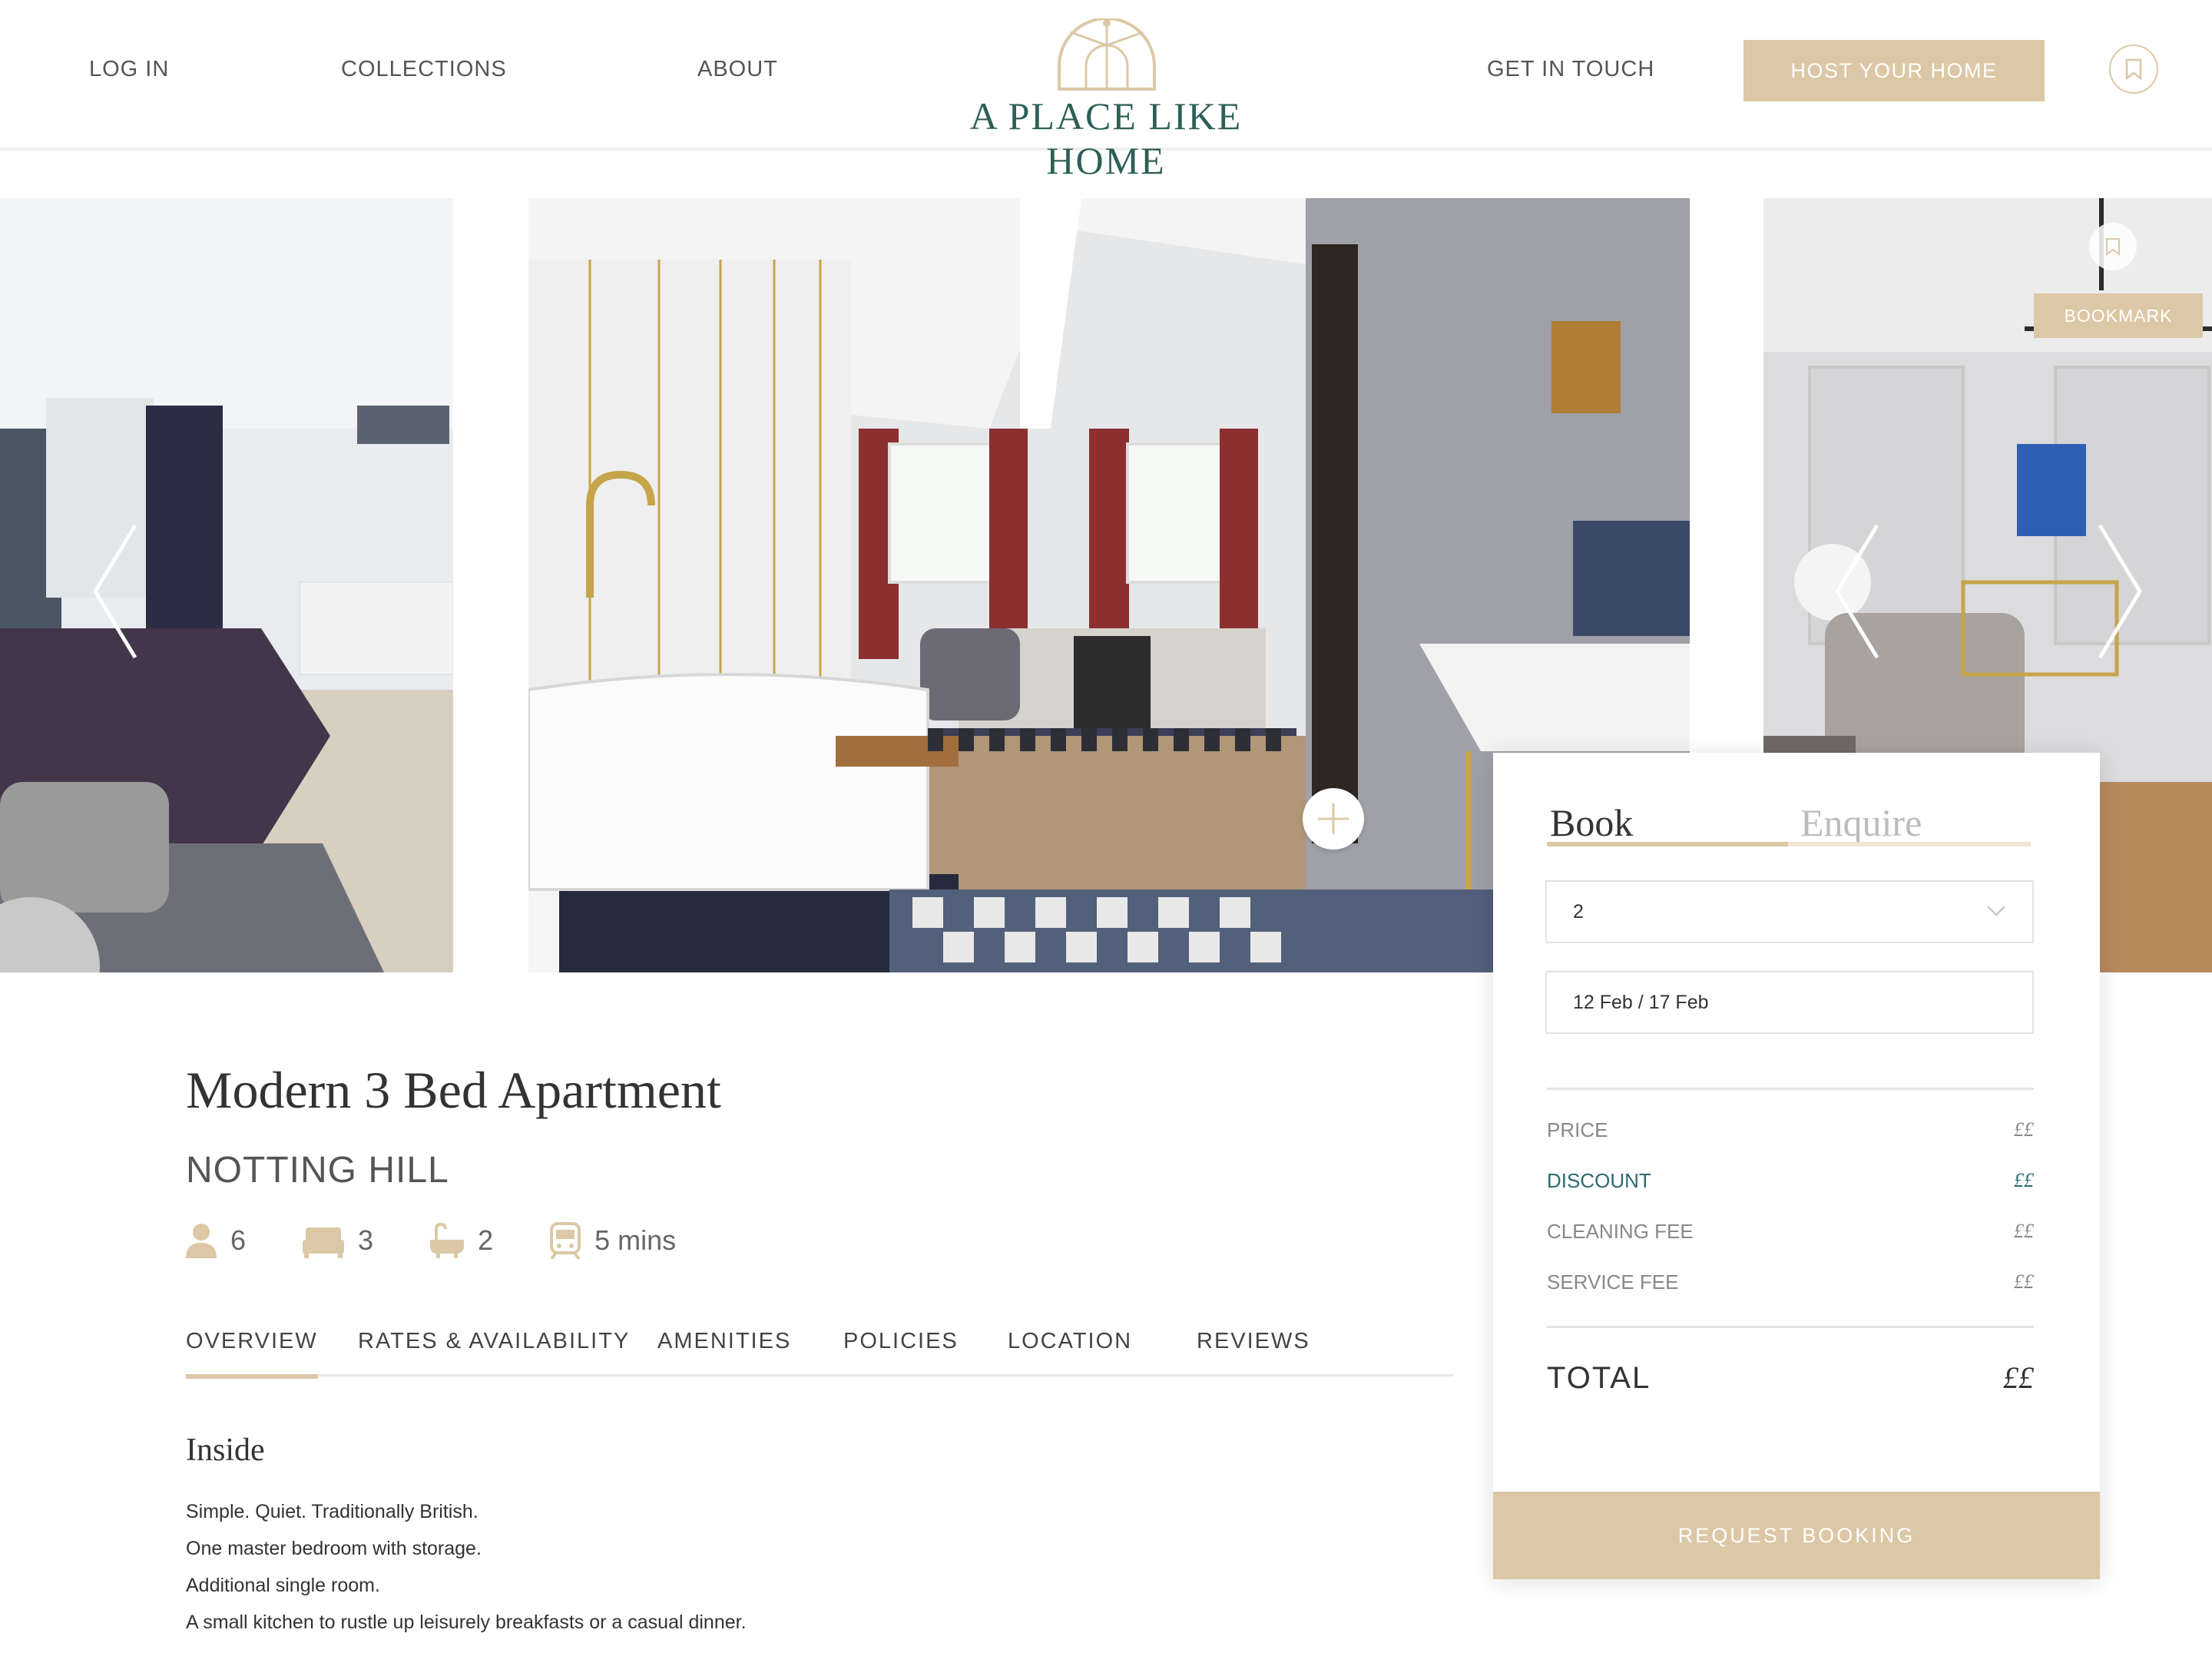 This screenshot has height=1653, width=2212. I want to click on gallery-prev-arrow, so click(115, 591).